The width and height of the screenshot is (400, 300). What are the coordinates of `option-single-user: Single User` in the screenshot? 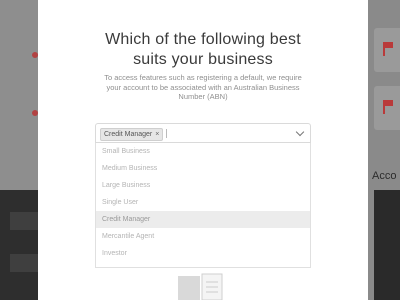 It's located at (203, 202).